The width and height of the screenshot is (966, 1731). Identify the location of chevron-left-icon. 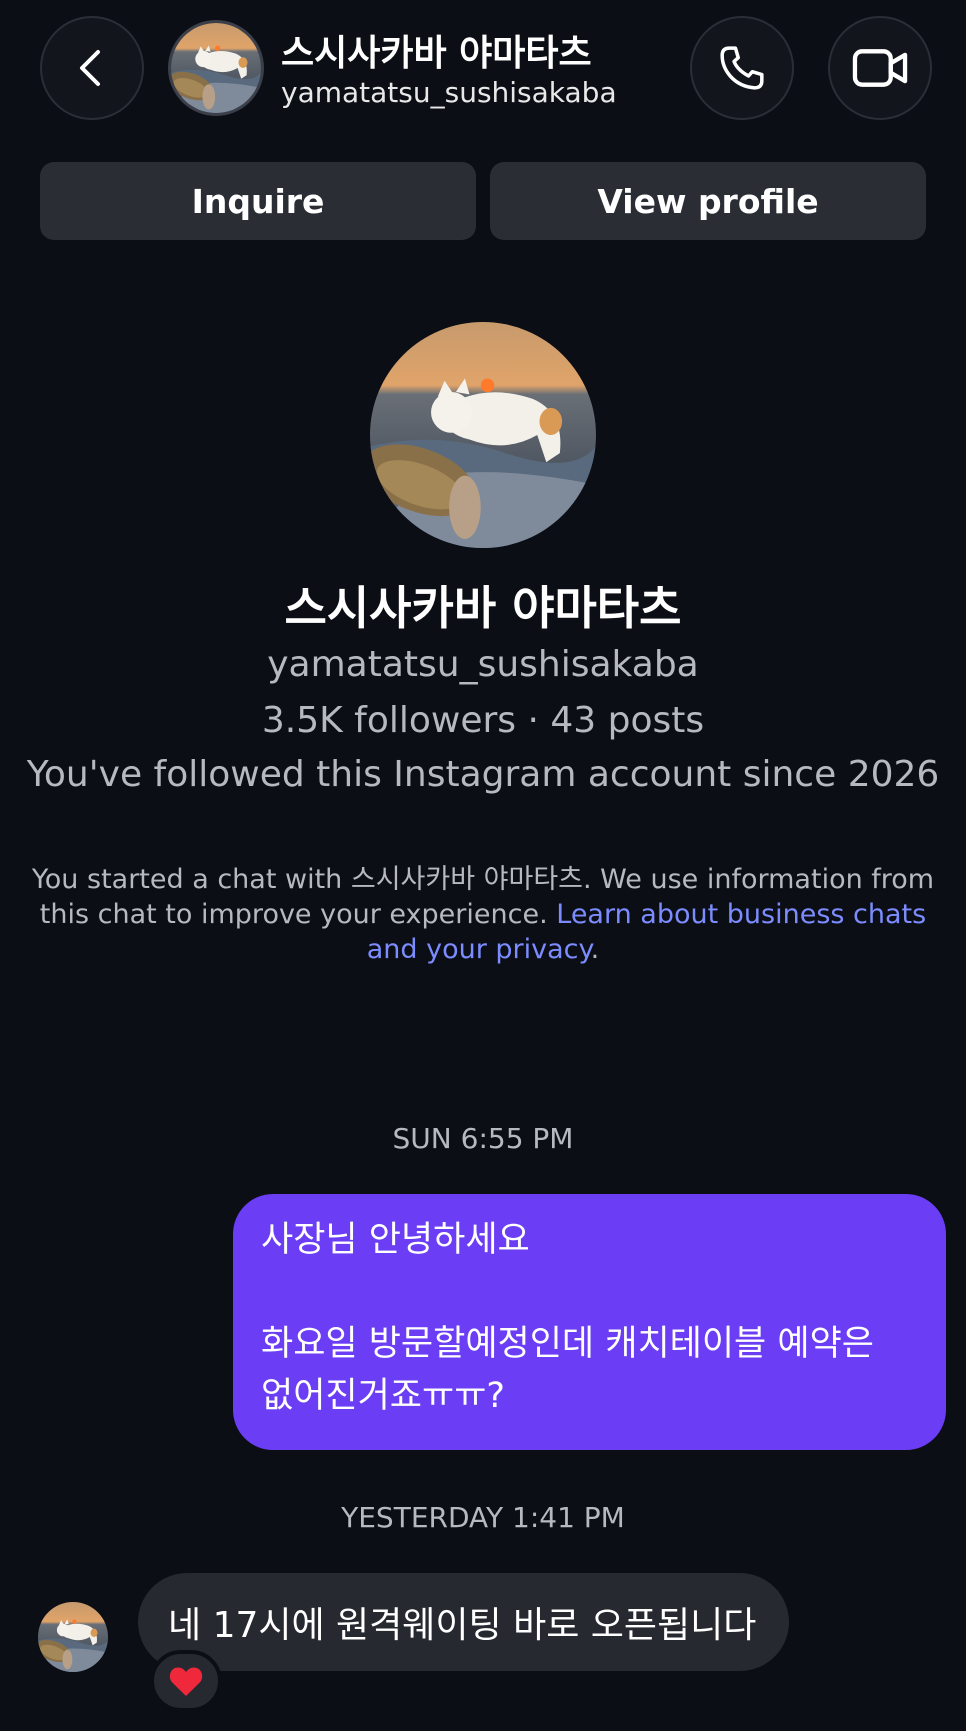
(90, 68).